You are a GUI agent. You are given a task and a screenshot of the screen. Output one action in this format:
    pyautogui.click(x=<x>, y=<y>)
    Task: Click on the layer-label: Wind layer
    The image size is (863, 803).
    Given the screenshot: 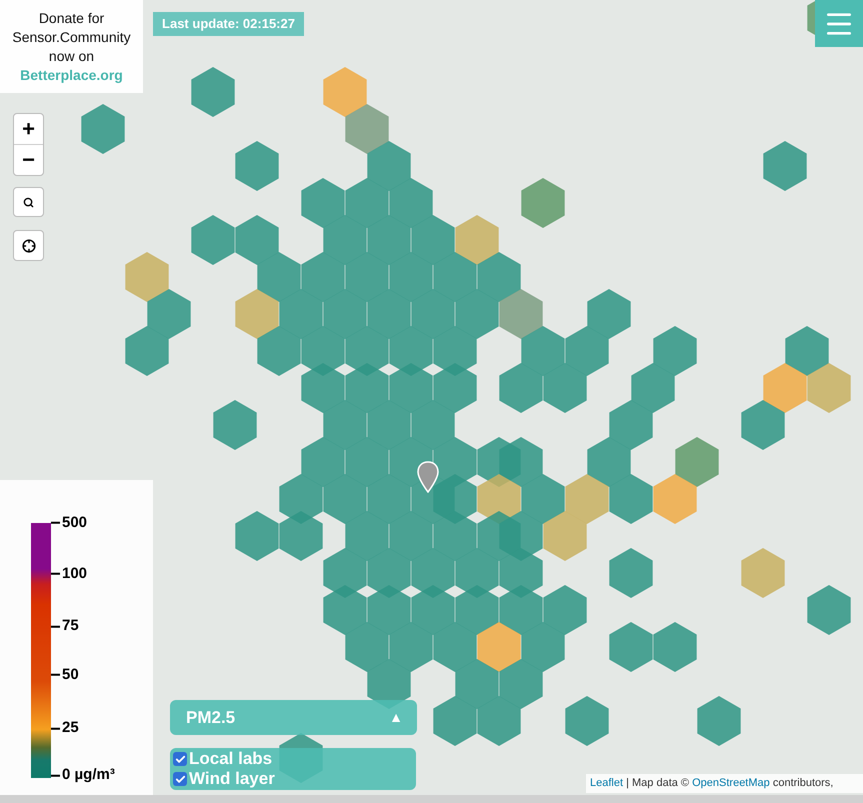 What is the action you would take?
    pyautogui.click(x=232, y=779)
    